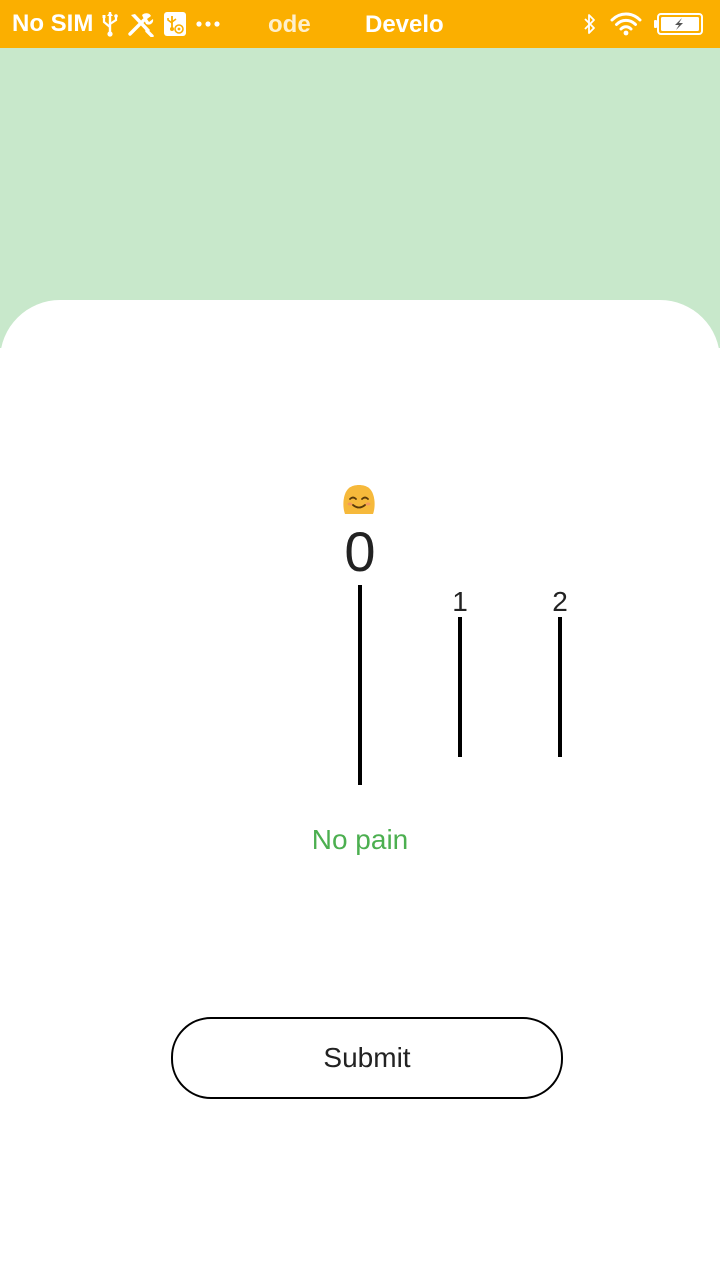  I want to click on wifi-icon, so click(626, 24).